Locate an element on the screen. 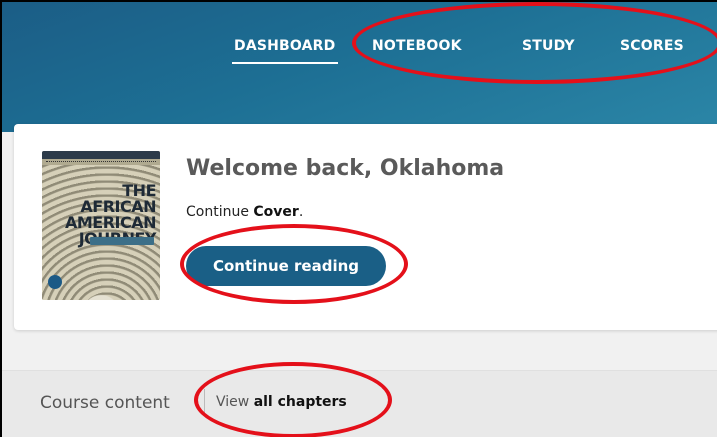  view-all-chapters-link: View all chapters is located at coordinates (281, 402).